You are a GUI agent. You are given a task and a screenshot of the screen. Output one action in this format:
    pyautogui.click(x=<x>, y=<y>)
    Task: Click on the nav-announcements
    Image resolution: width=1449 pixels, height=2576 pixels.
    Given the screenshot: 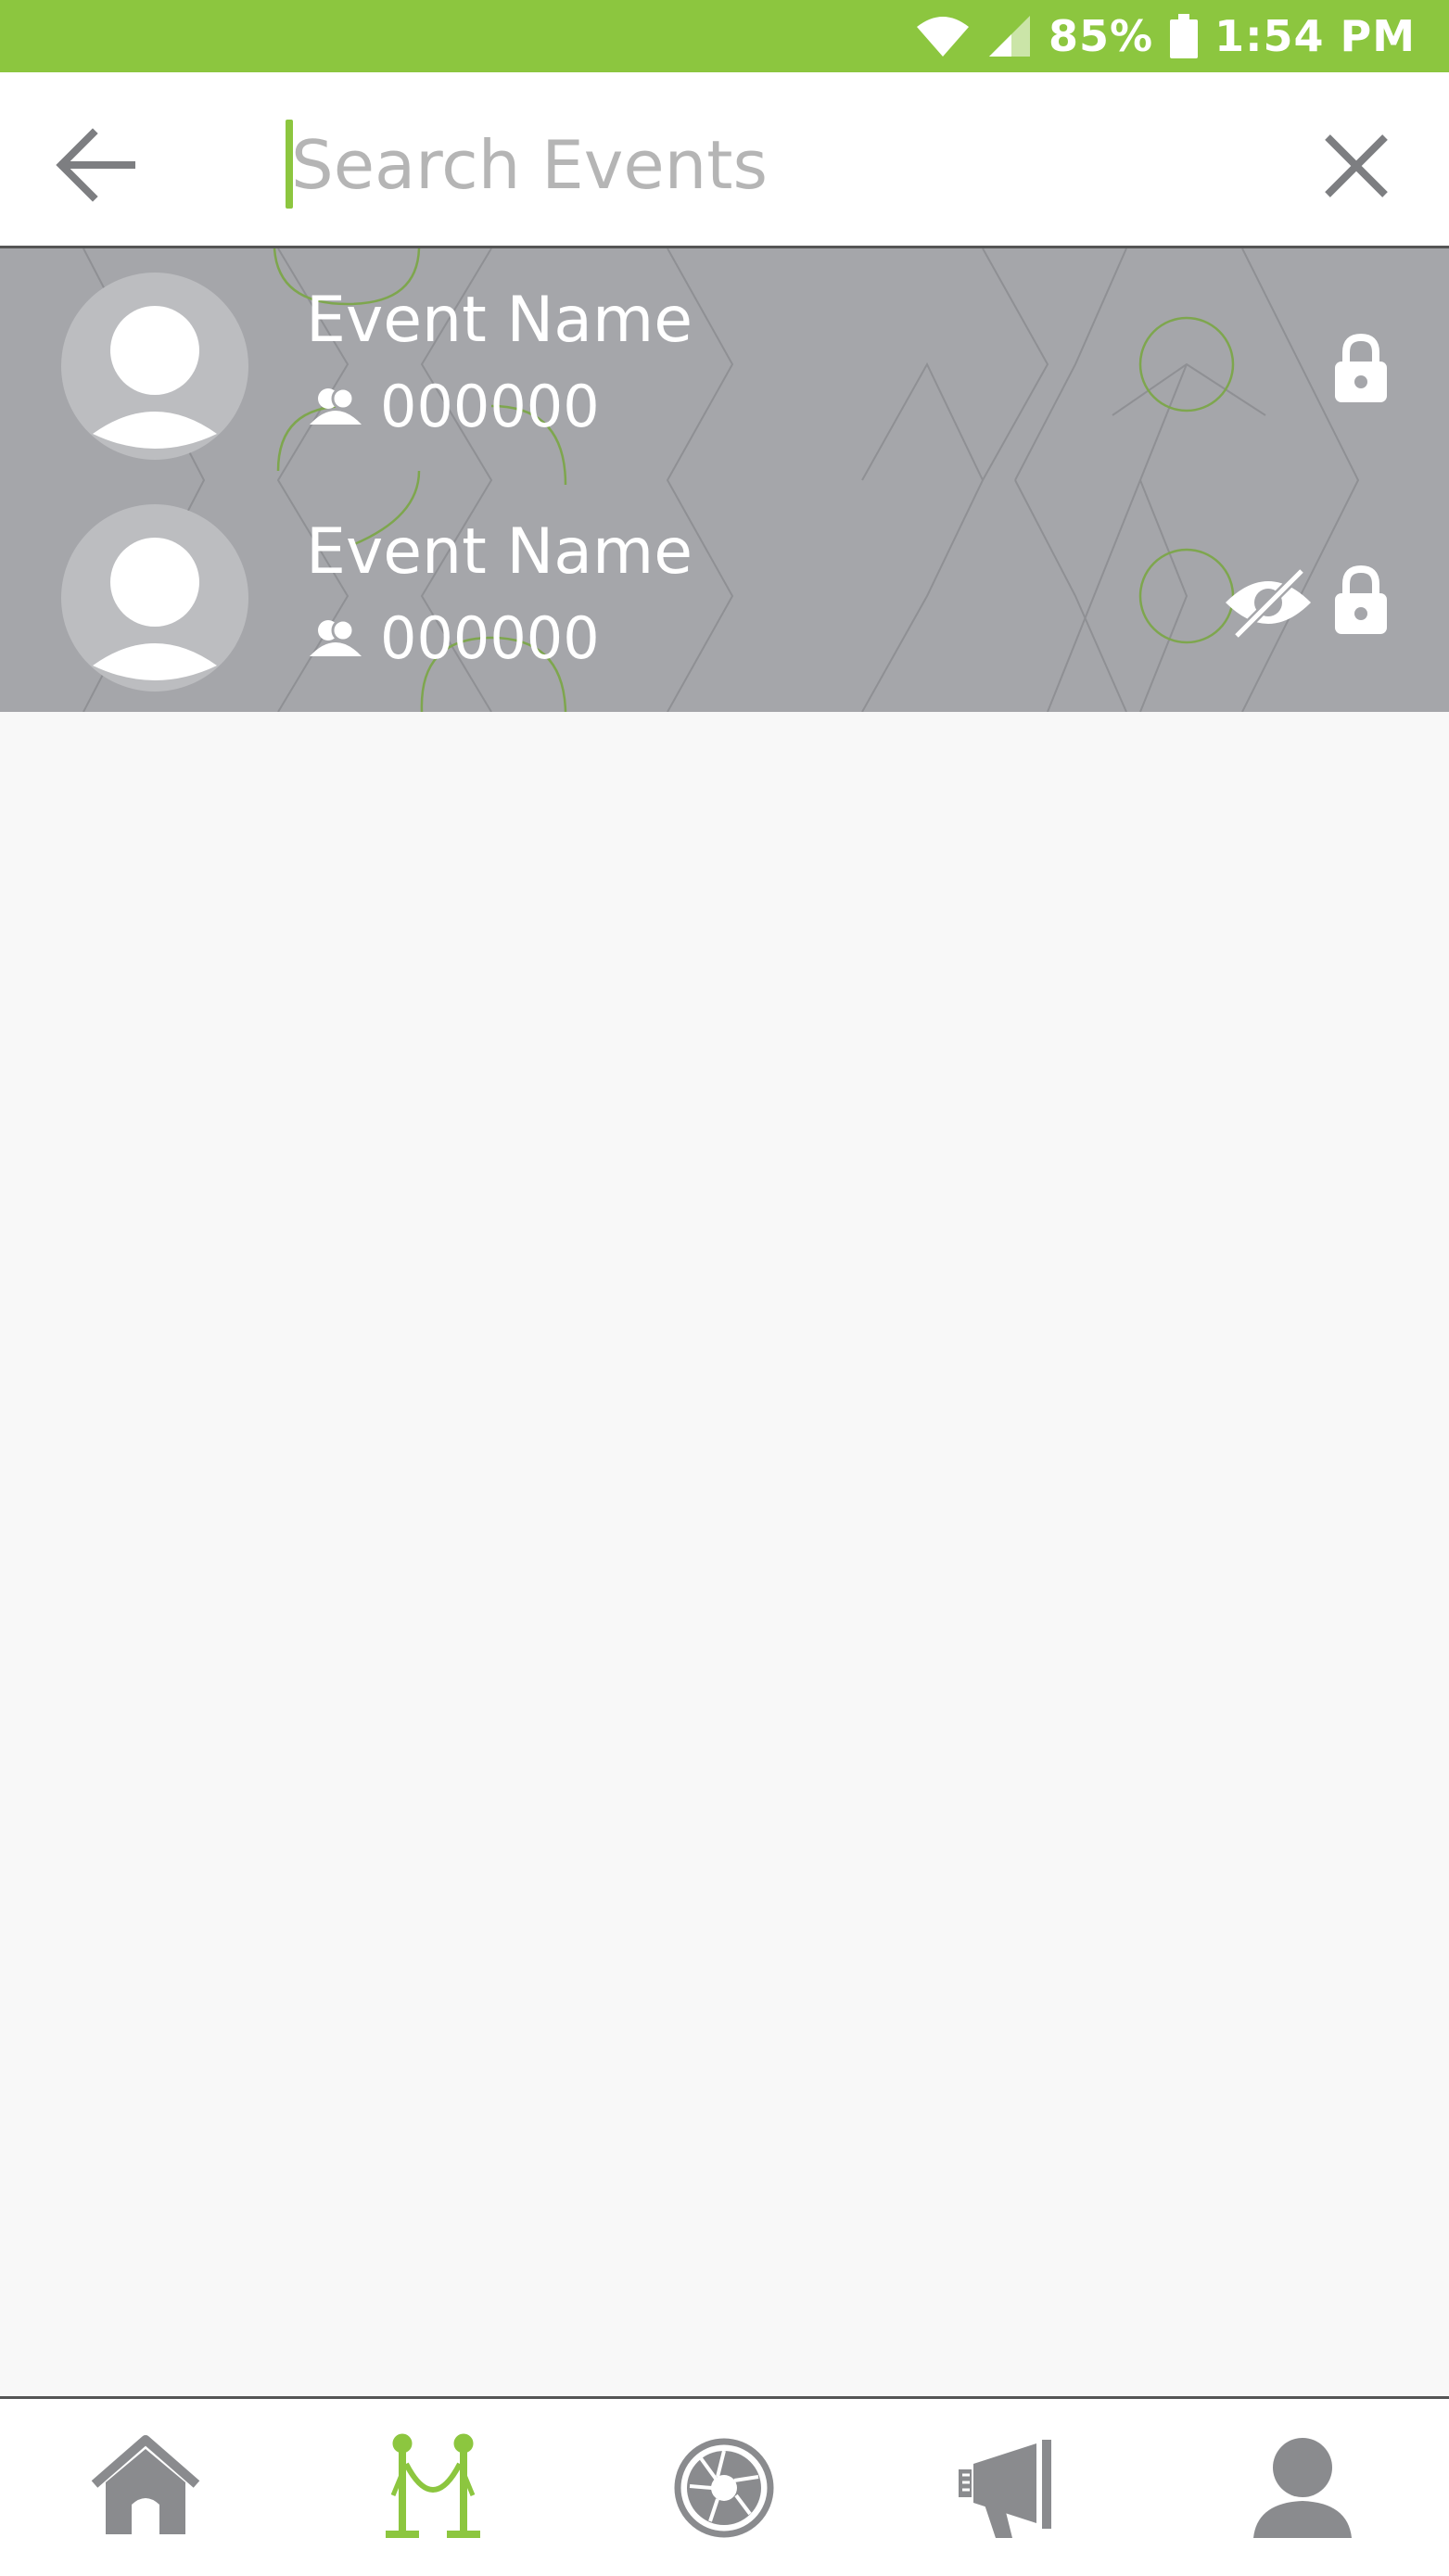 What is the action you would take?
    pyautogui.click(x=1013, y=2486)
    